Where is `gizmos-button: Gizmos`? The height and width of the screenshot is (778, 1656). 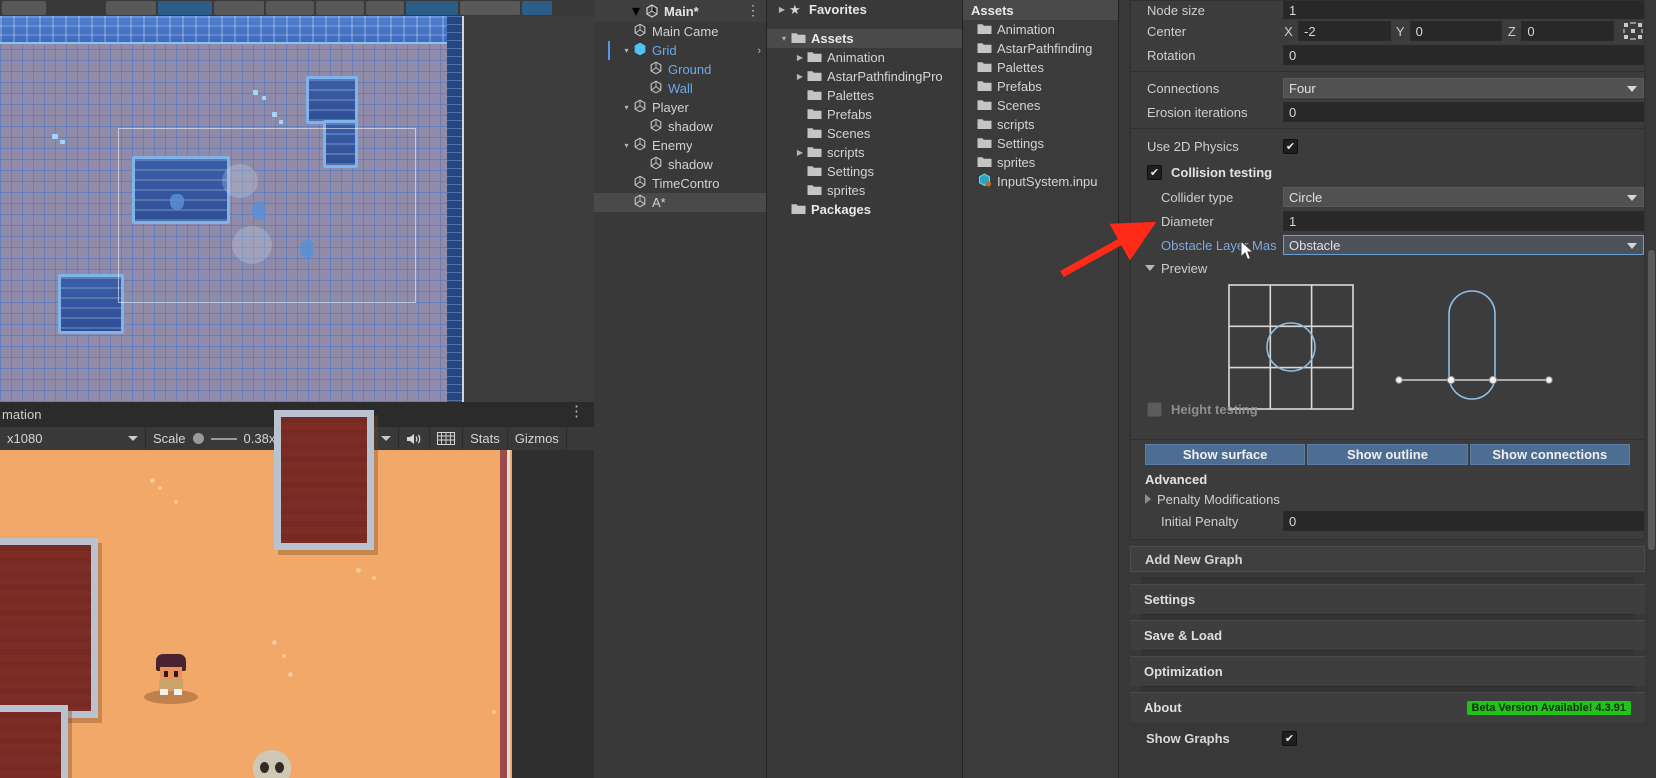
gizmos-button: Gizmos is located at coordinates (537, 438).